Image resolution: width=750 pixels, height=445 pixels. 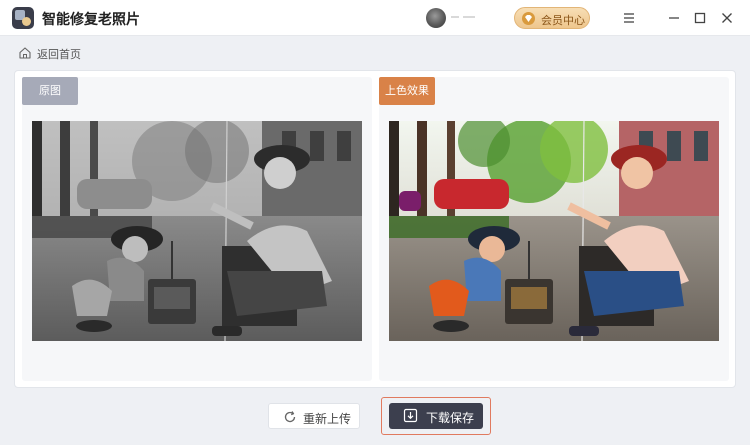 What do you see at coordinates (59, 54) in the screenshot?
I see `back-home-label: 返回首页` at bounding box center [59, 54].